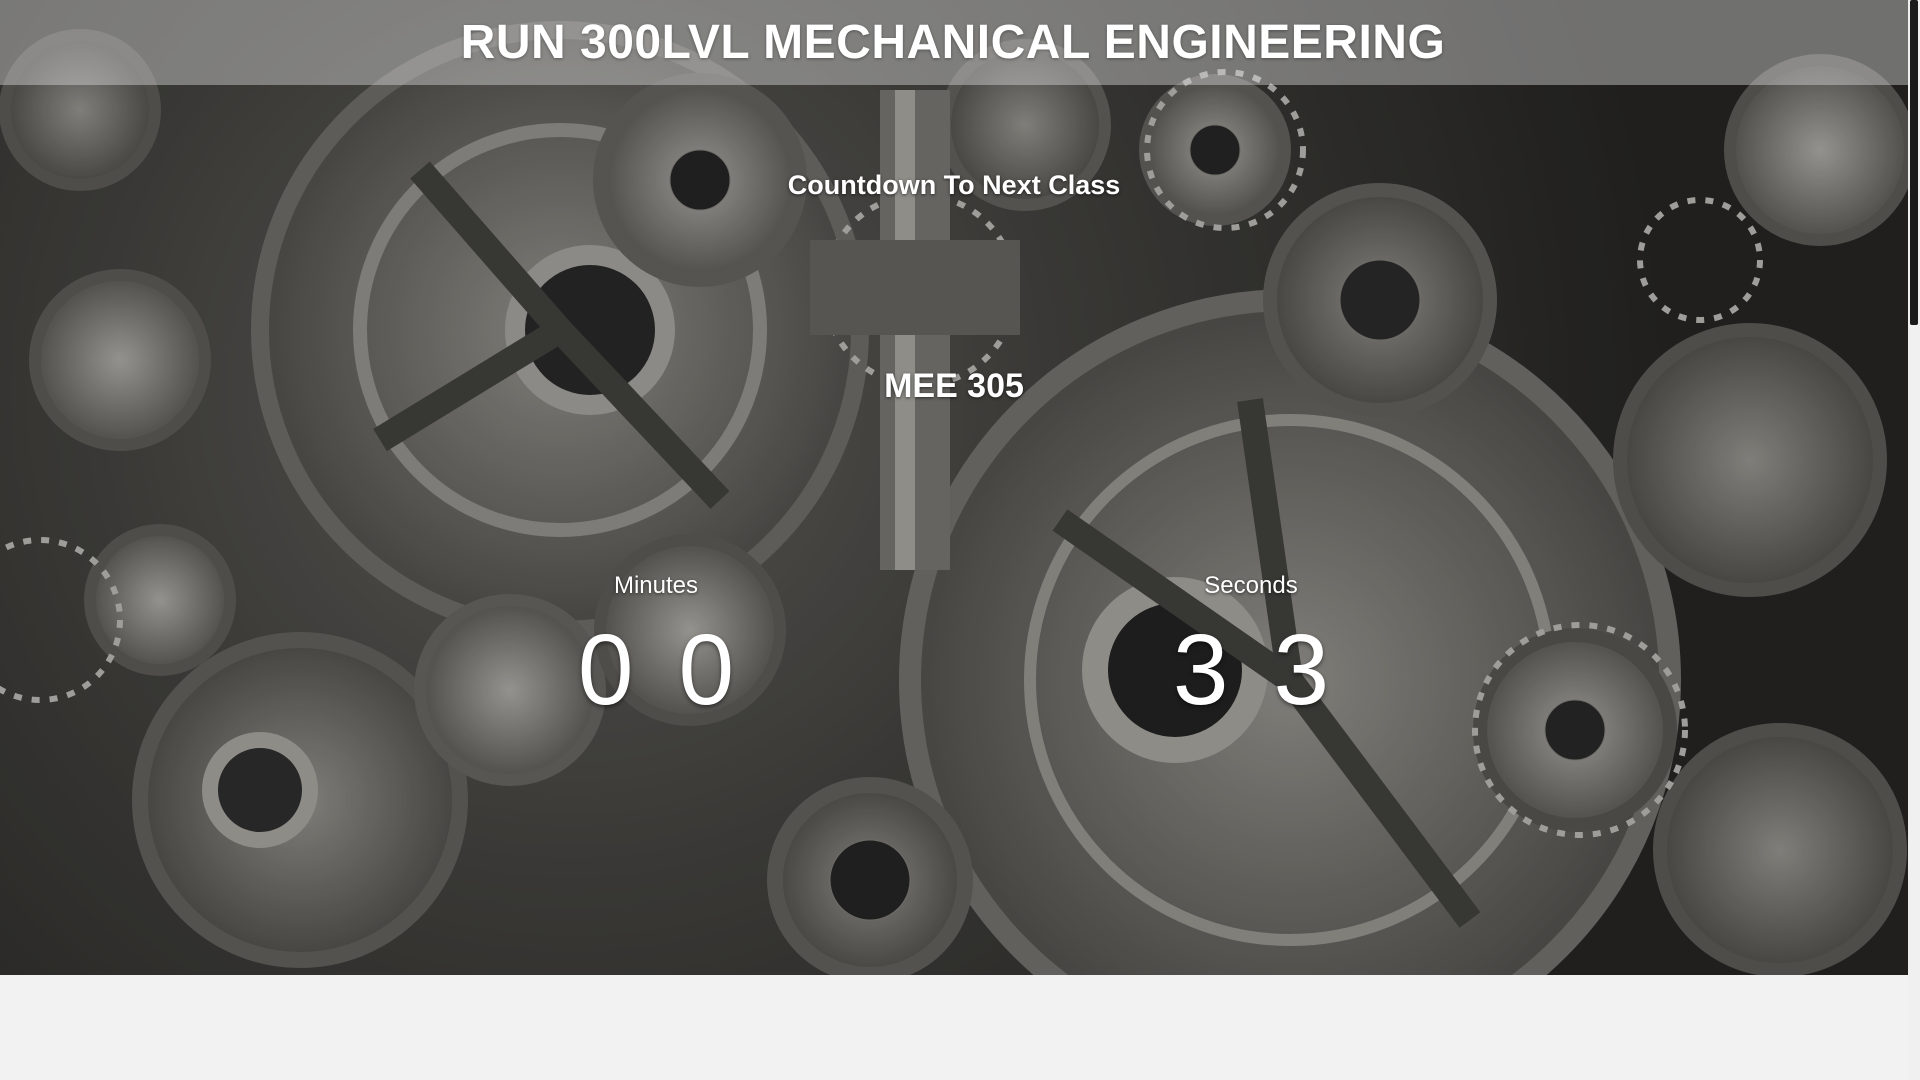  I want to click on seconds-digit-tens: 3, so click(1200, 670).